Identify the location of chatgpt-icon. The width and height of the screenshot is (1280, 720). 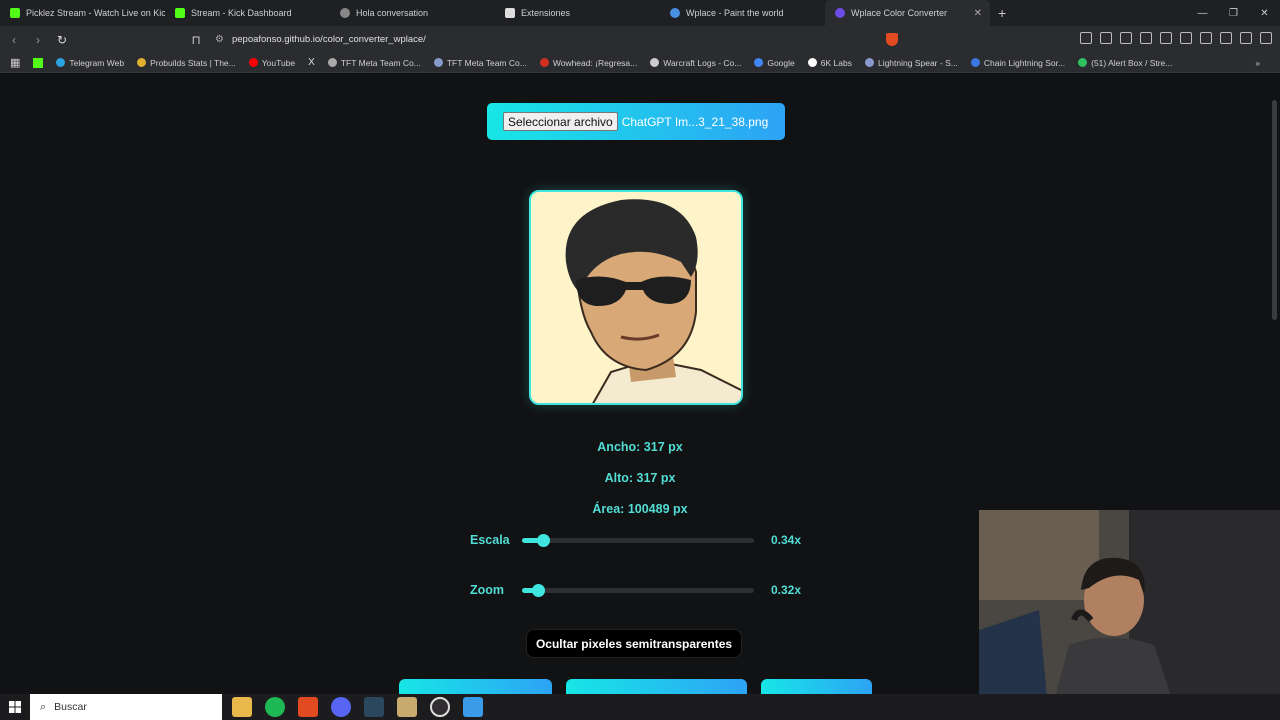
(345, 13).